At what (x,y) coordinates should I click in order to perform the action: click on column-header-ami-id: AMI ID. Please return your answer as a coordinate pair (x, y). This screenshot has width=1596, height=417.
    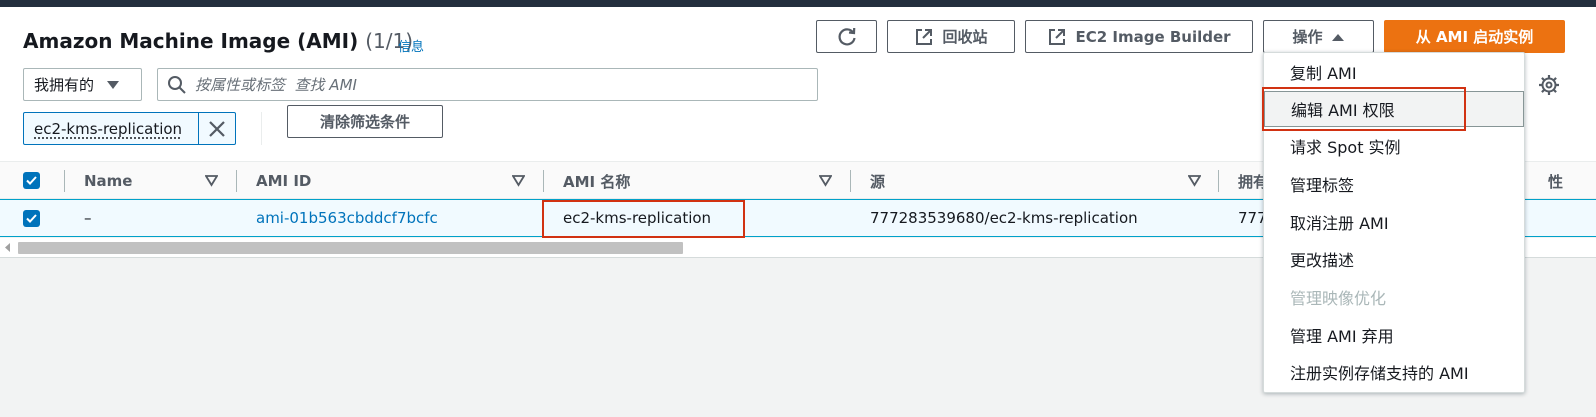
    Looking at the image, I should click on (283, 181).